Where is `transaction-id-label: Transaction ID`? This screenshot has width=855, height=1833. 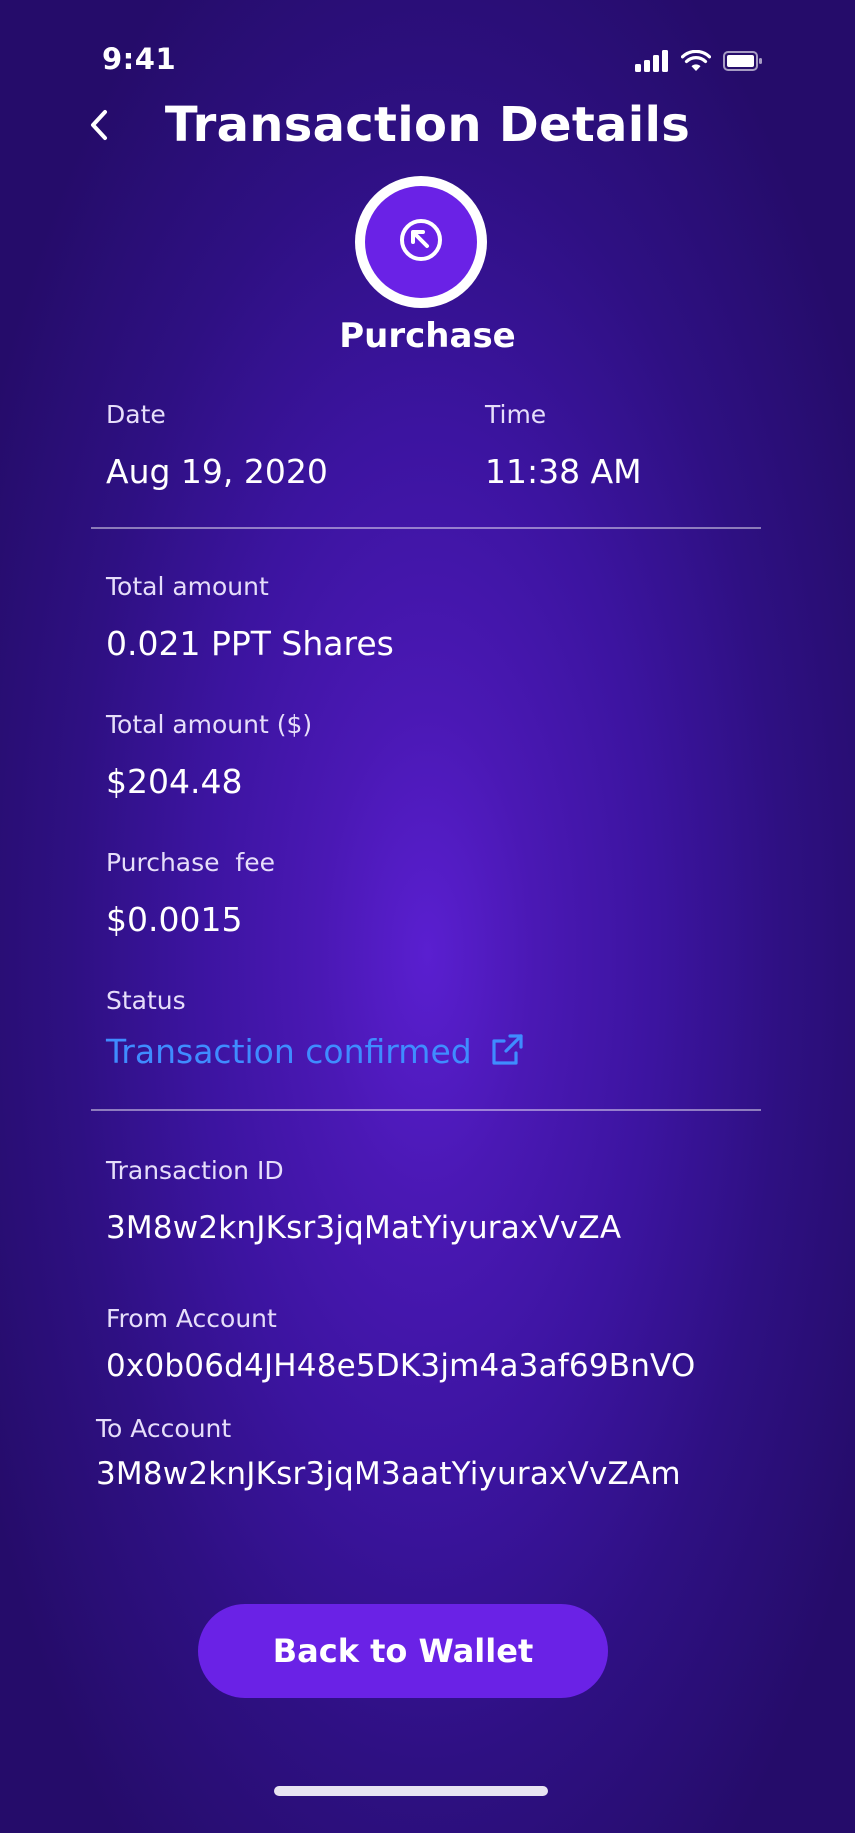
transaction-id-label: Transaction ID is located at coordinates (195, 1170).